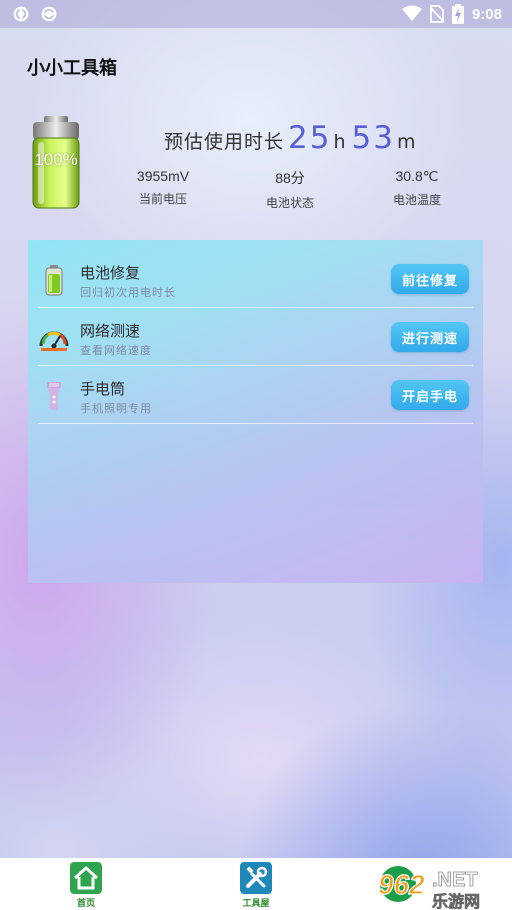 The height and width of the screenshot is (910, 512). I want to click on tool-row-flashlight: 手电筒 手机照明专用 开启手电, so click(255, 395).